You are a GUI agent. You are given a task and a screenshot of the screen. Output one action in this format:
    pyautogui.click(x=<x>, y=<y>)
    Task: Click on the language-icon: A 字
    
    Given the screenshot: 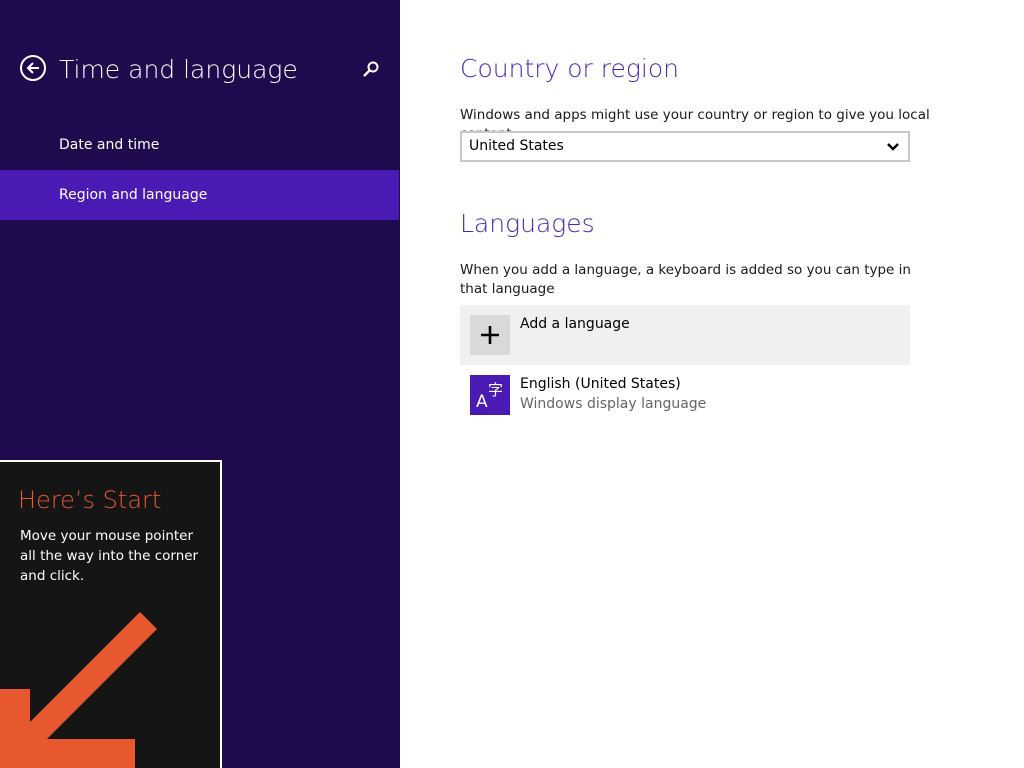 What is the action you would take?
    pyautogui.click(x=490, y=395)
    